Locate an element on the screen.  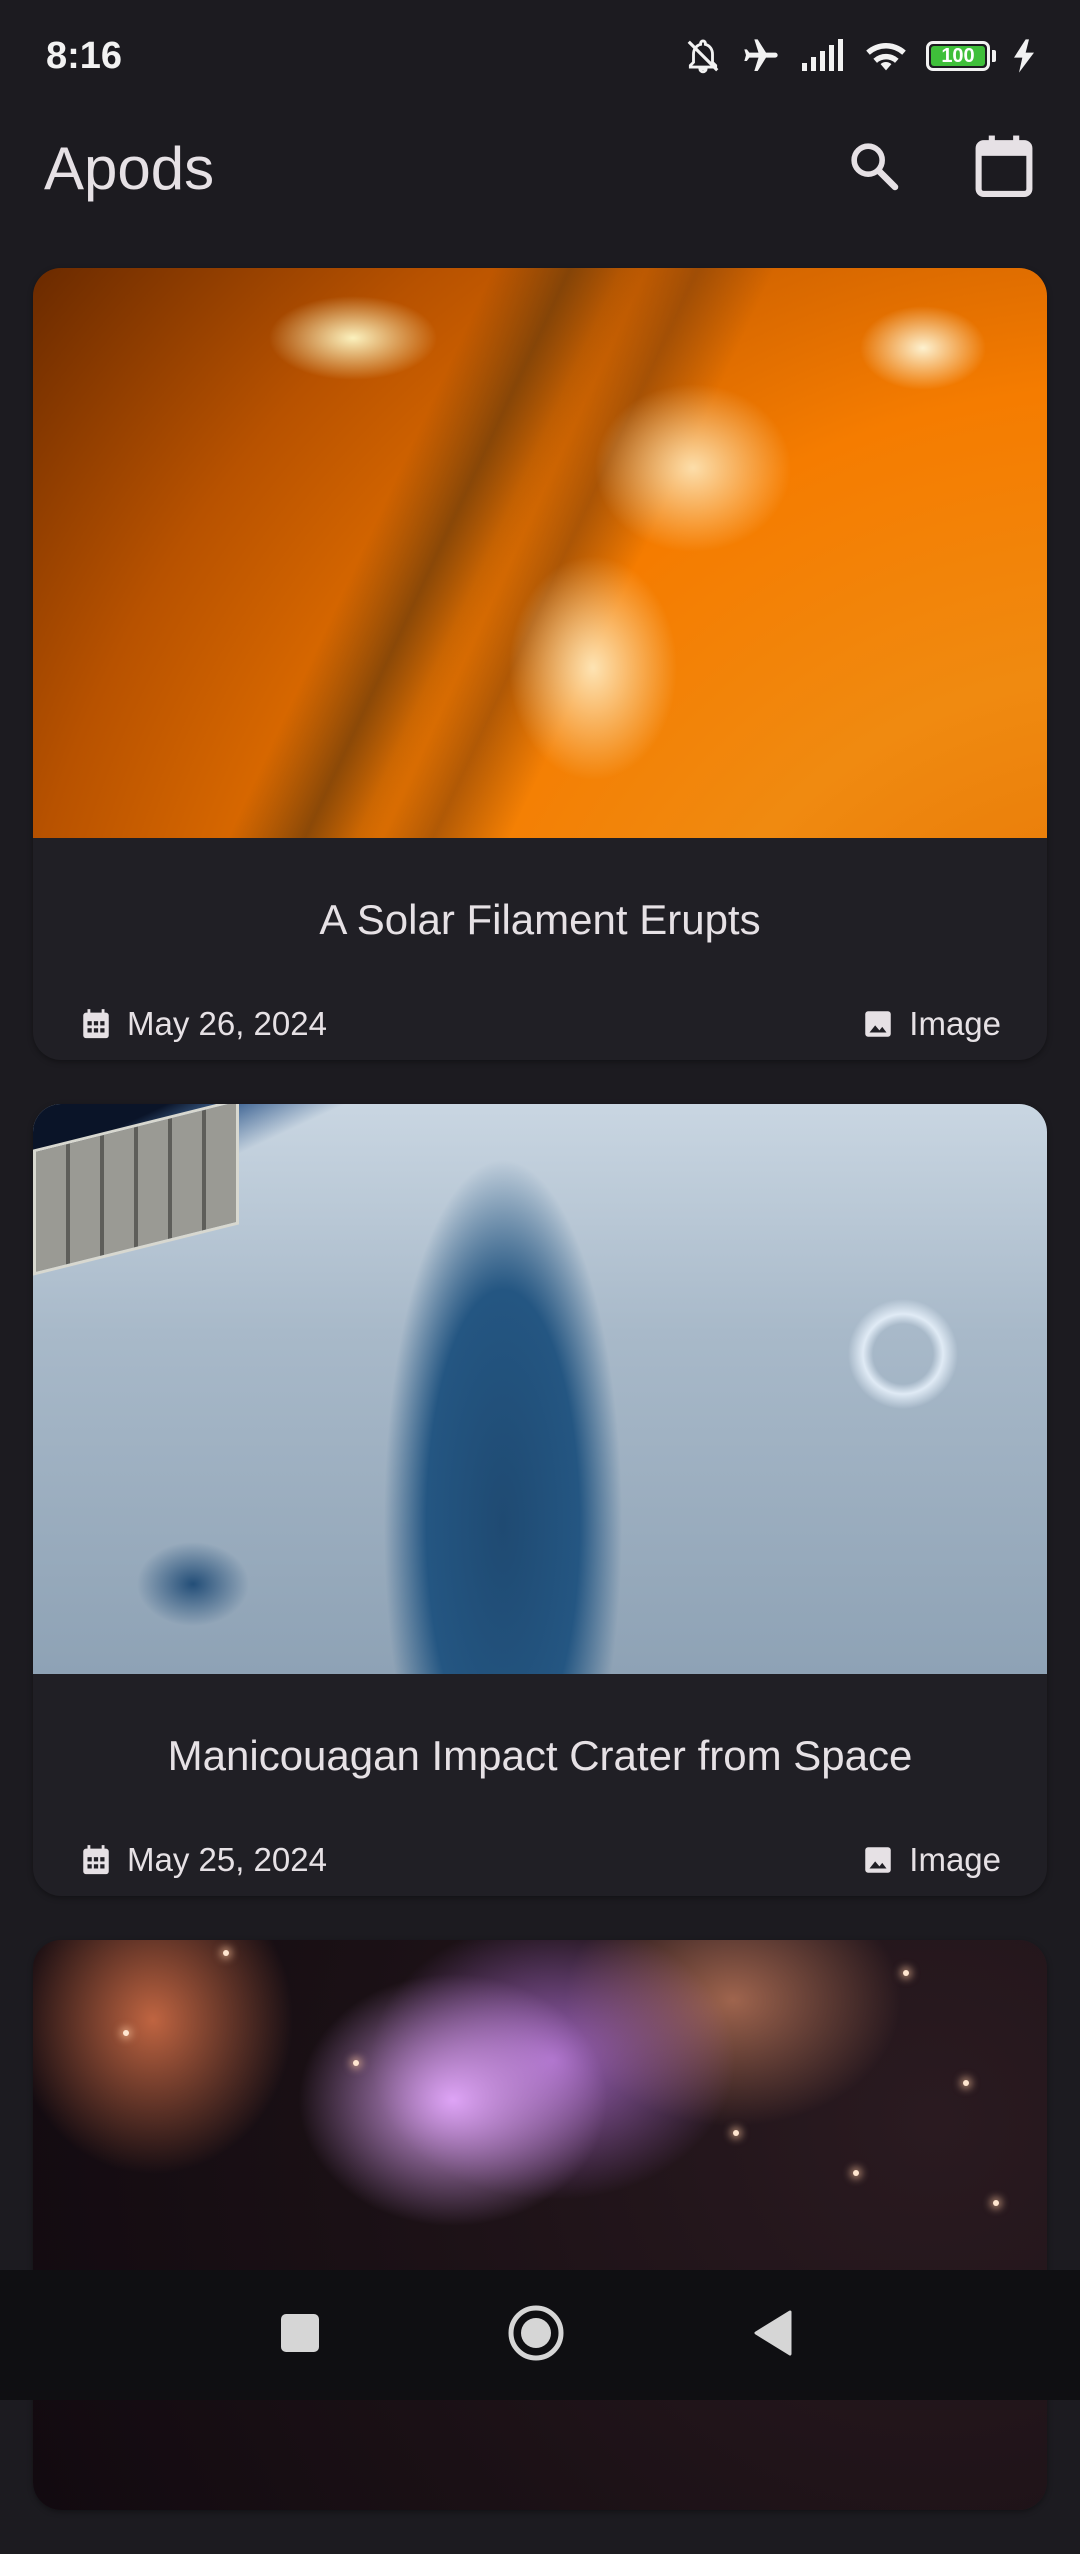
bell-off-icon is located at coordinates (703, 56).